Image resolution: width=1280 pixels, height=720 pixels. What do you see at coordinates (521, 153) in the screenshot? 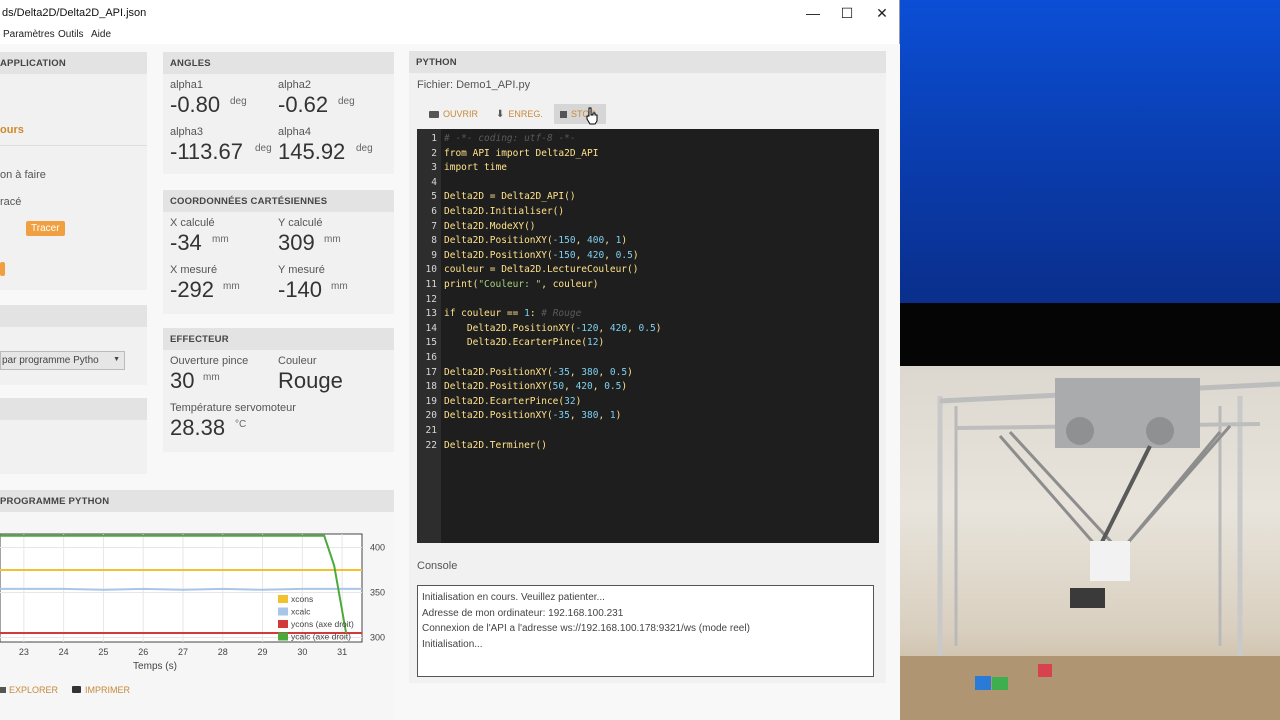
I see `code-line: from API import Delta2D_API` at bounding box center [521, 153].